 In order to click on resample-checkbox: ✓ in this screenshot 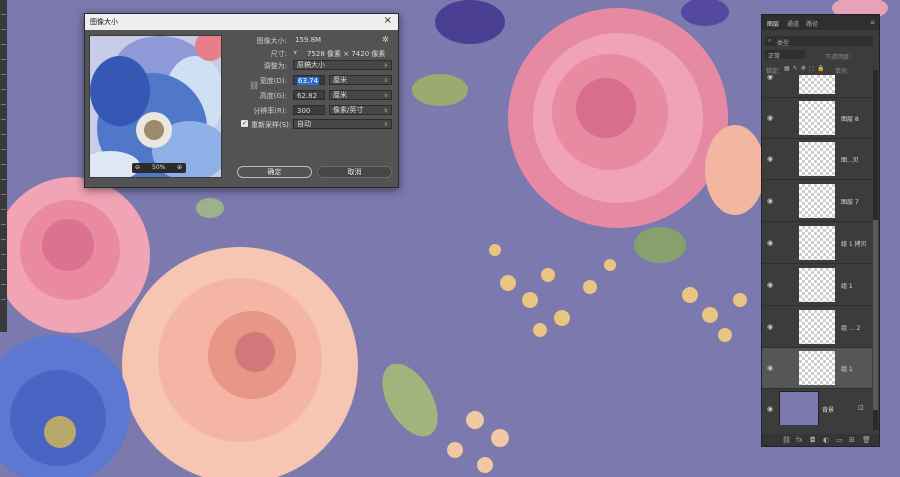, I will do `click(244, 123)`.